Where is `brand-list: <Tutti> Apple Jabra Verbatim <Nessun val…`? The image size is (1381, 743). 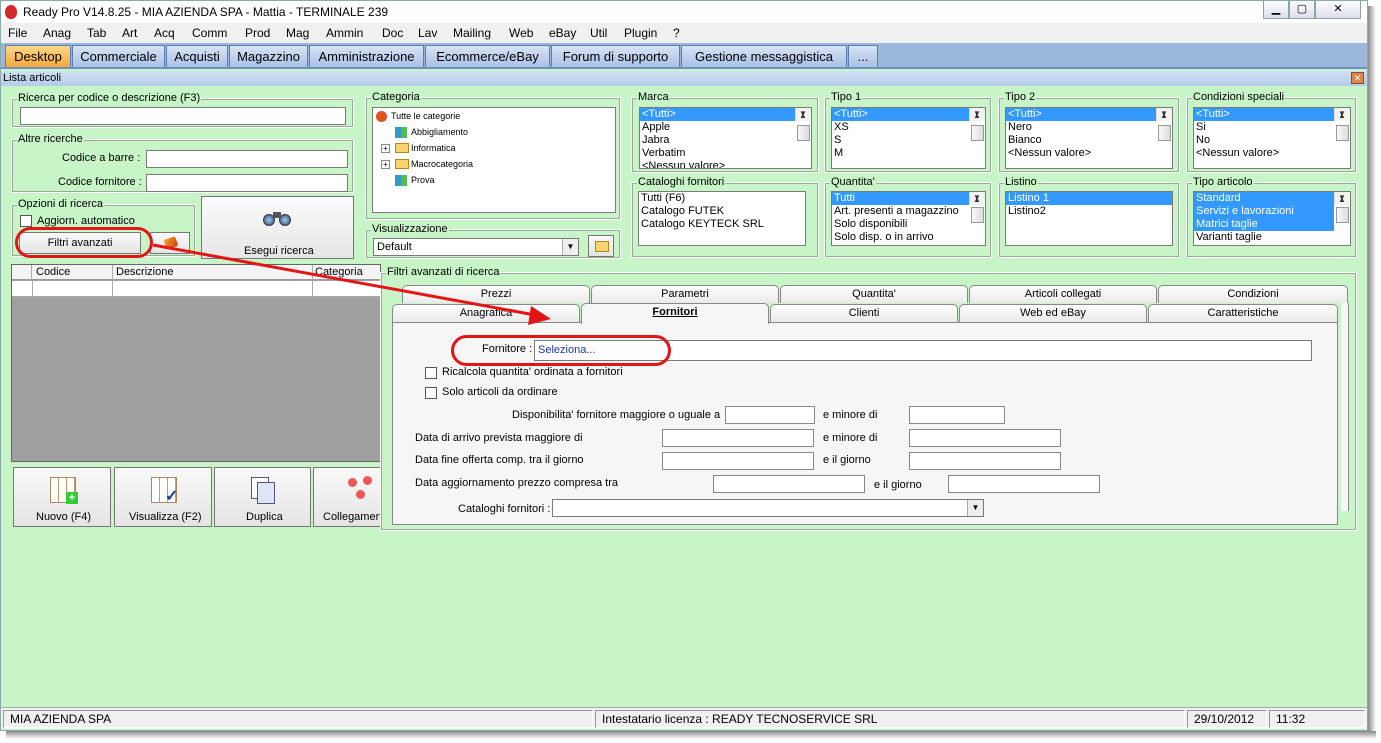 brand-list: <Tutti> Apple Jabra Verbatim <Nessun val… is located at coordinates (725, 138).